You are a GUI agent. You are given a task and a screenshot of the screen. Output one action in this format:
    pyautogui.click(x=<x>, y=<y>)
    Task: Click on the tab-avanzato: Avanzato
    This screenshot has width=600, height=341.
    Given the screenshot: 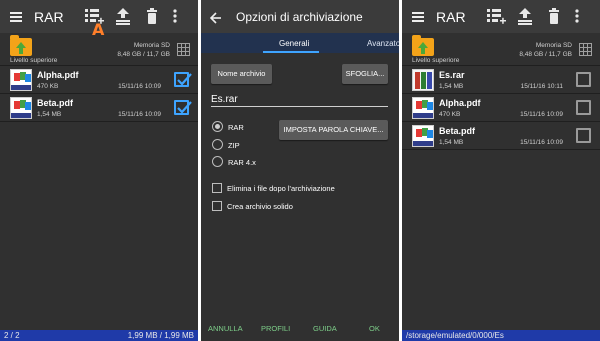 What is the action you would take?
    pyautogui.click(x=383, y=43)
    